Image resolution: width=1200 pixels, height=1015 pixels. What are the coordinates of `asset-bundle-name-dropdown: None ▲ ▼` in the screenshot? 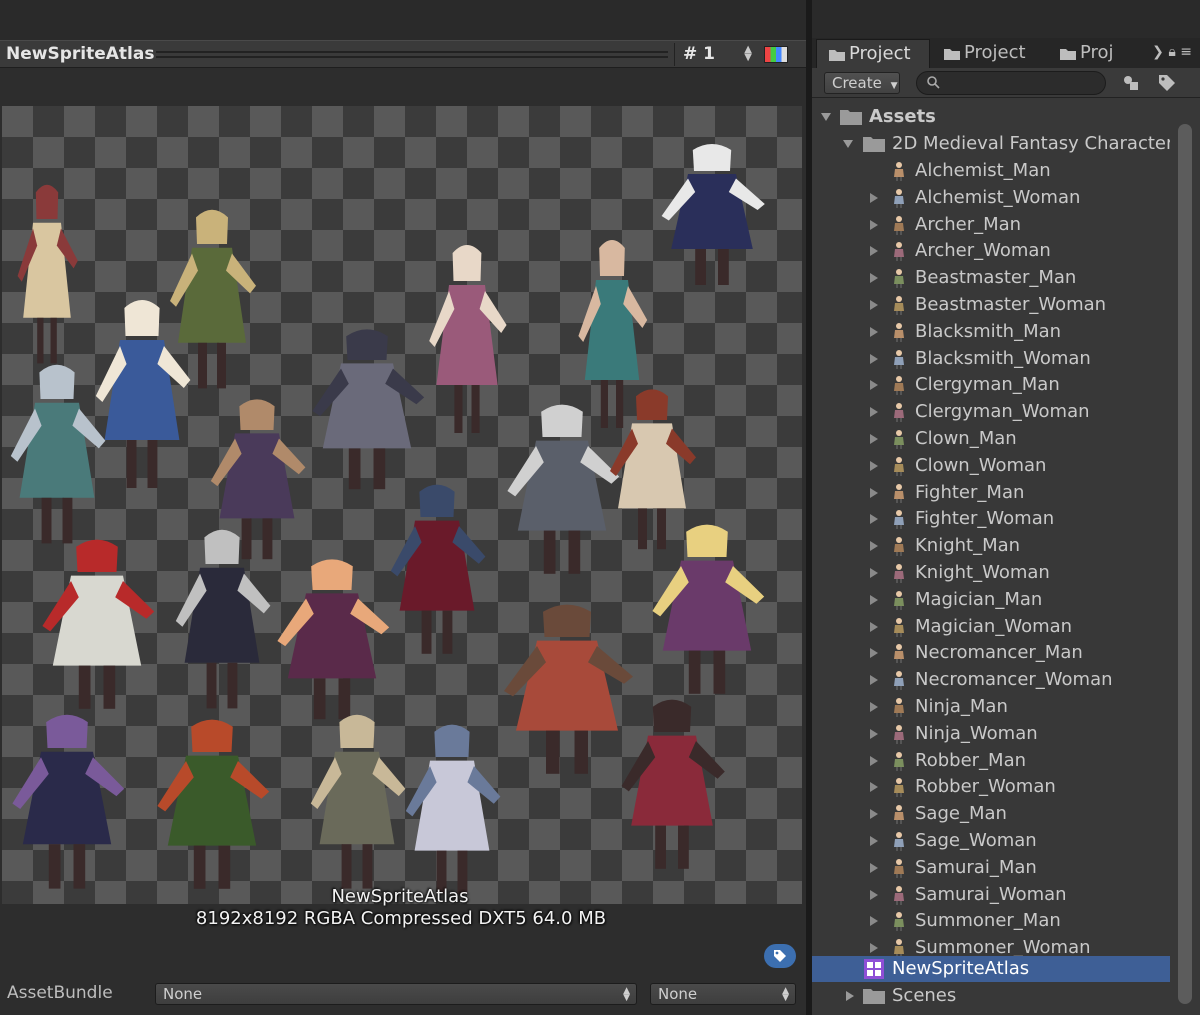 It's located at (396, 994).